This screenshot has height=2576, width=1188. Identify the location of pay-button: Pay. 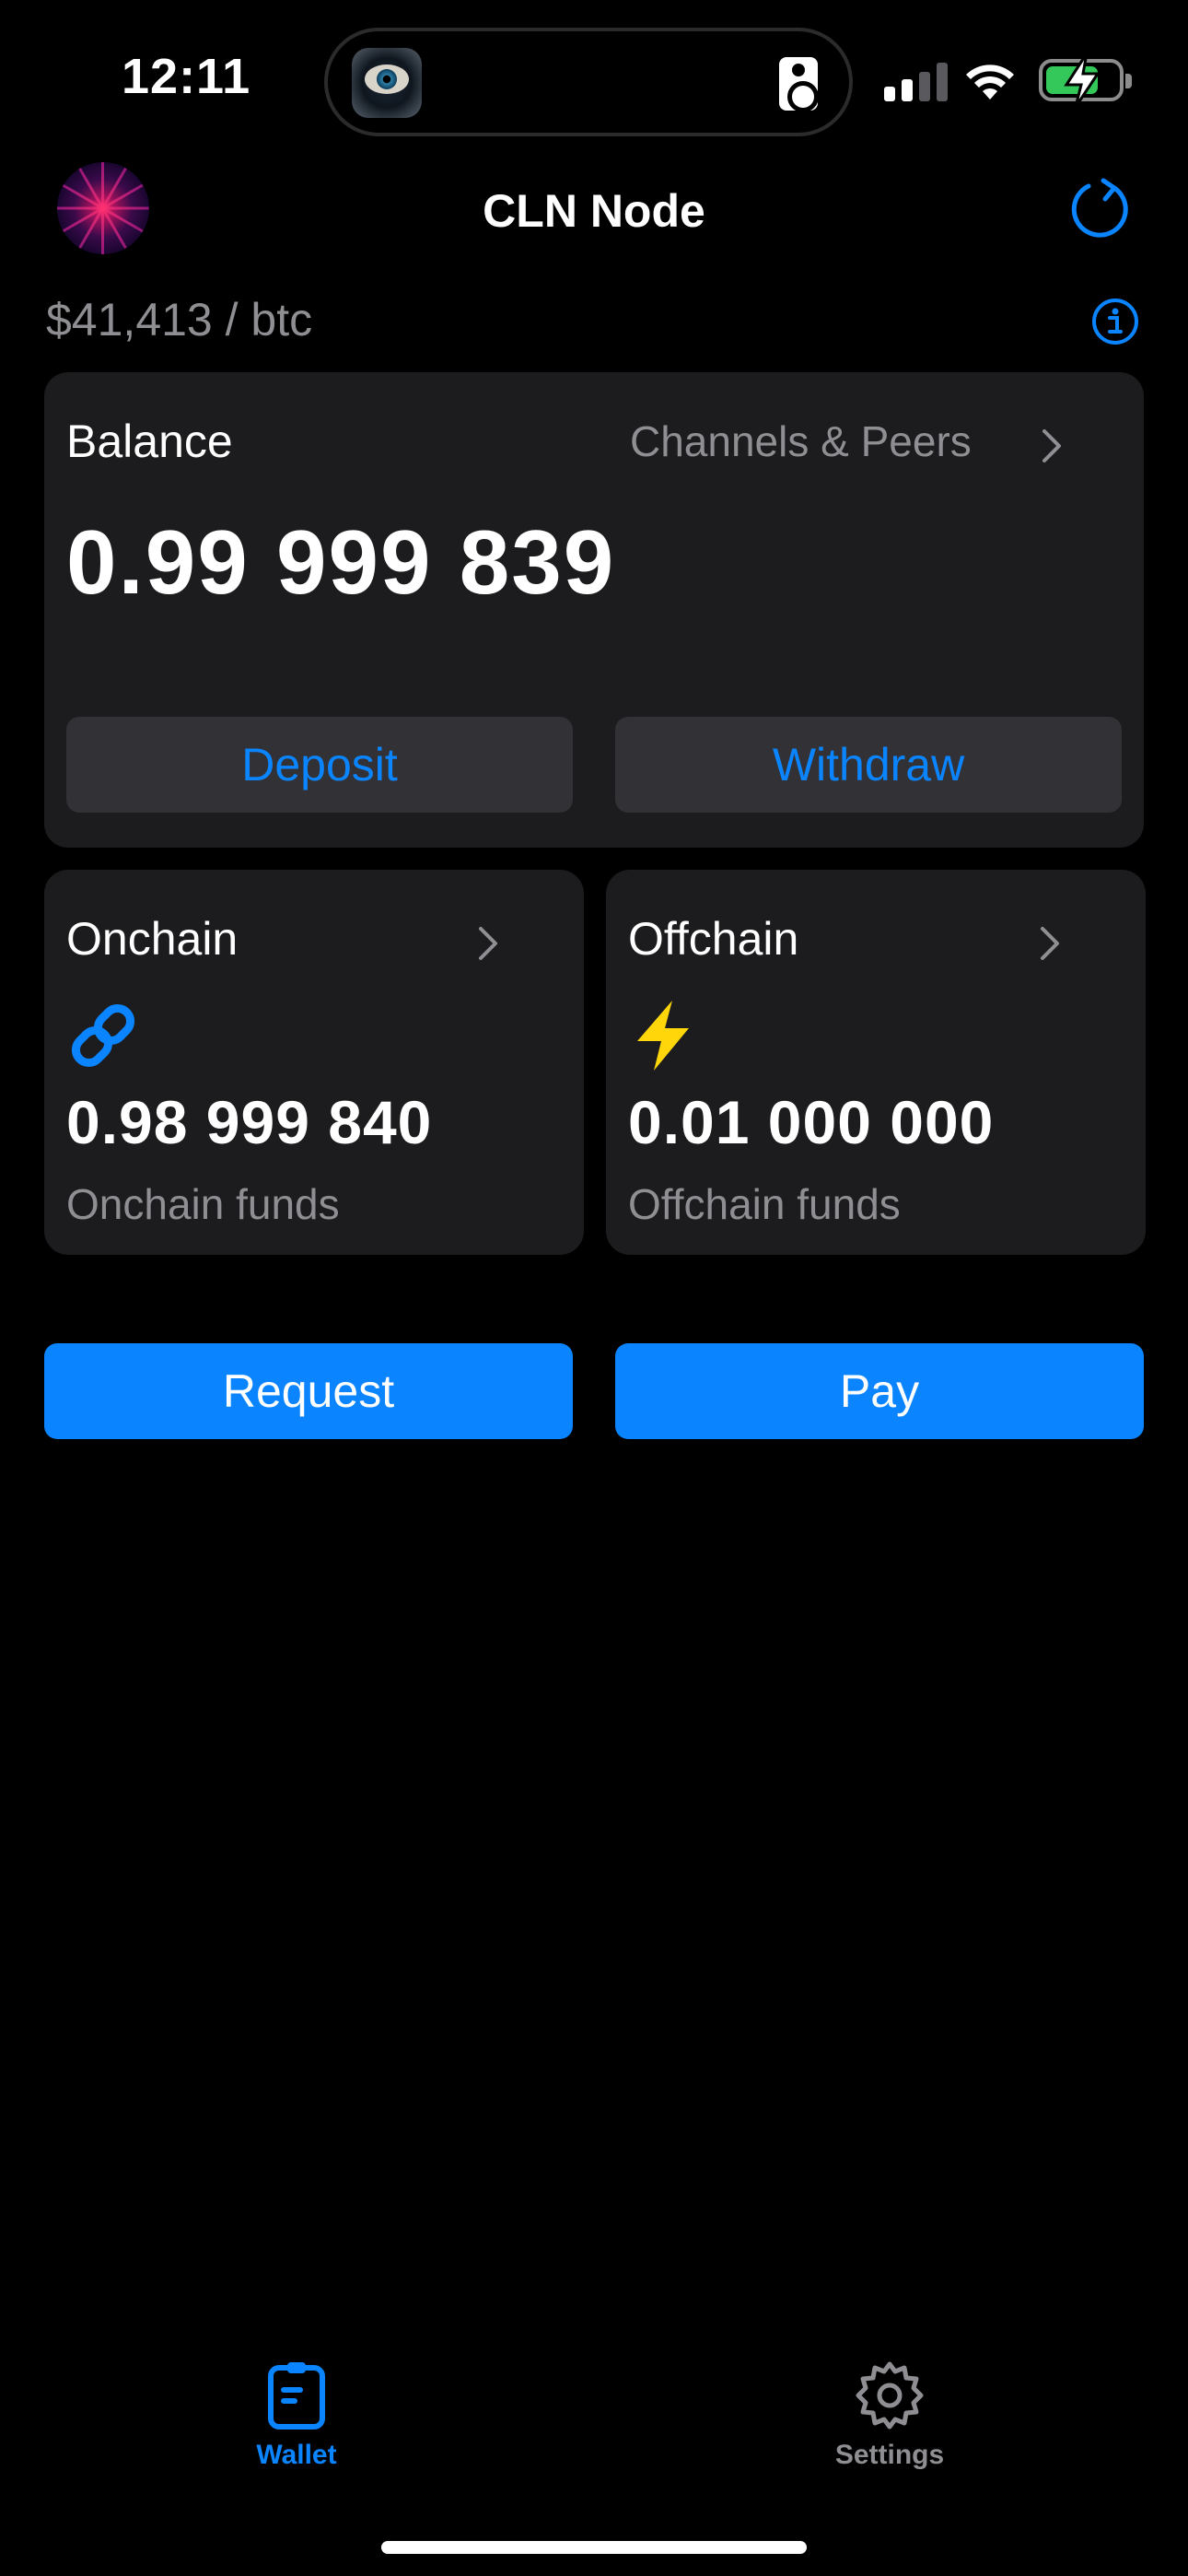
(879, 1391).